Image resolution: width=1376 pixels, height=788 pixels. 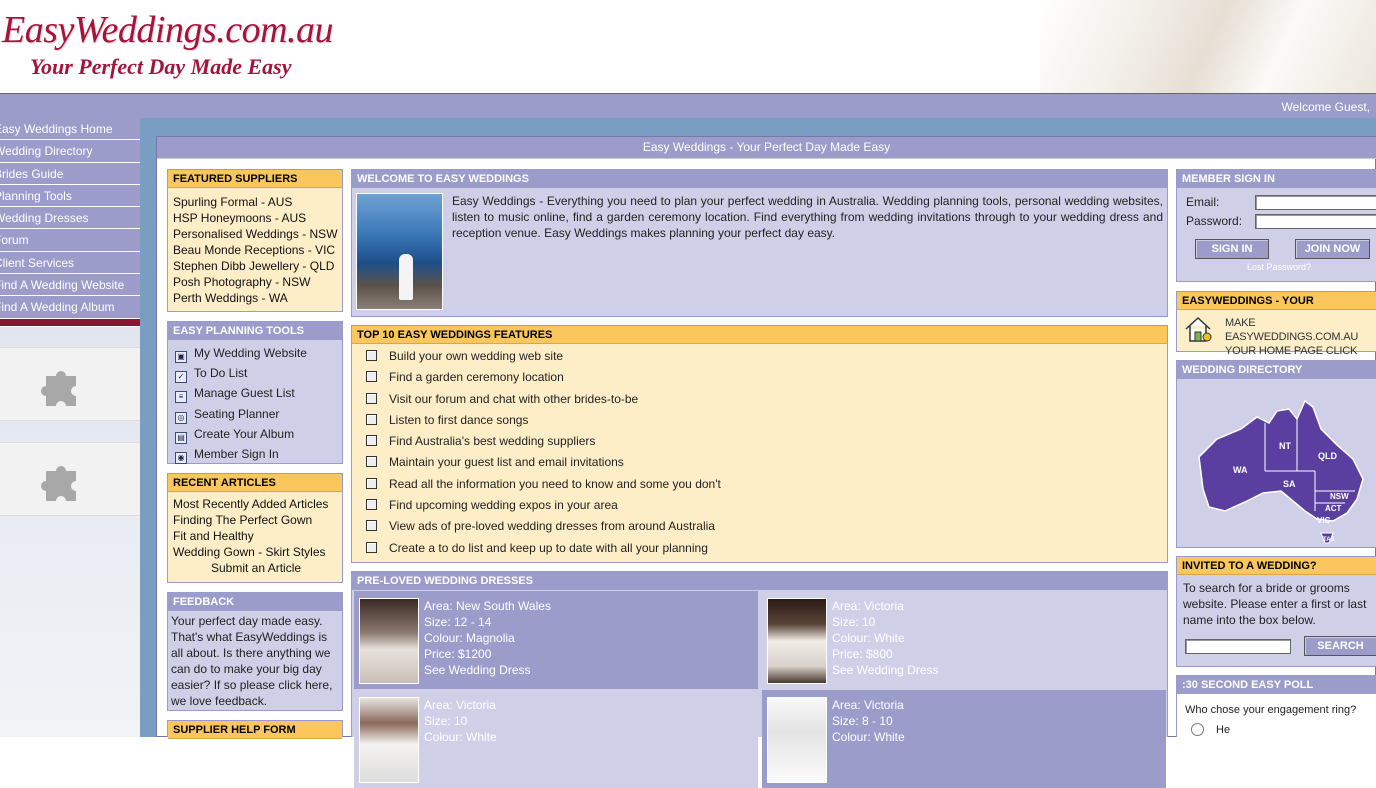 What do you see at coordinates (258, 454) in the screenshot?
I see `tool-member-sign-in: ◉ Member Sign In` at bounding box center [258, 454].